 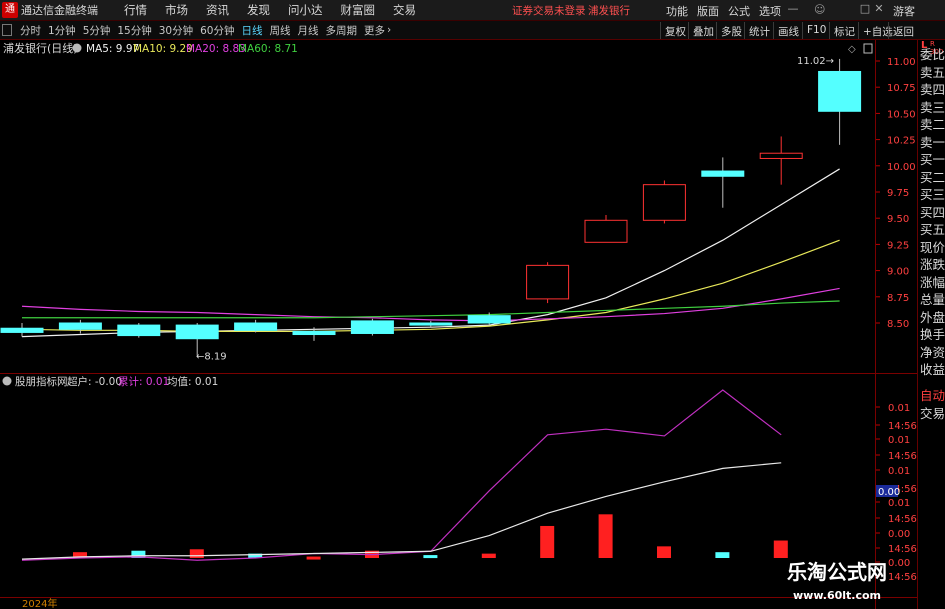 I want to click on app-title: 通达信金融终端, so click(x=59, y=10).